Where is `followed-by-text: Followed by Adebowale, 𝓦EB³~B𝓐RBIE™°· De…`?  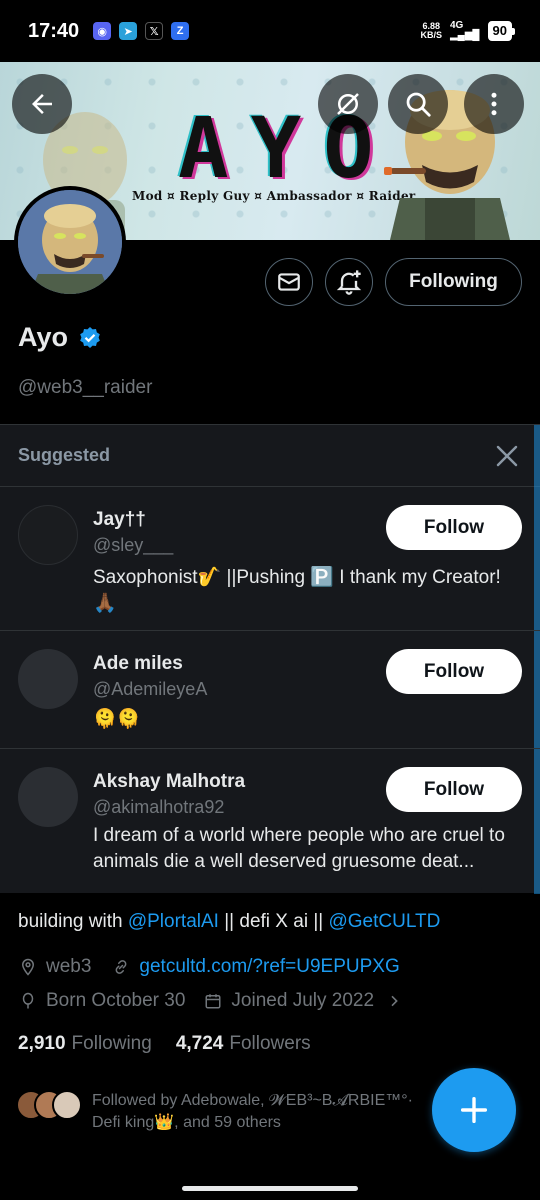 followed-by-text: Followed by Adebowale, 𝓦EB³~B𝓐RBIE™°· De… is located at coordinates (272, 1112).